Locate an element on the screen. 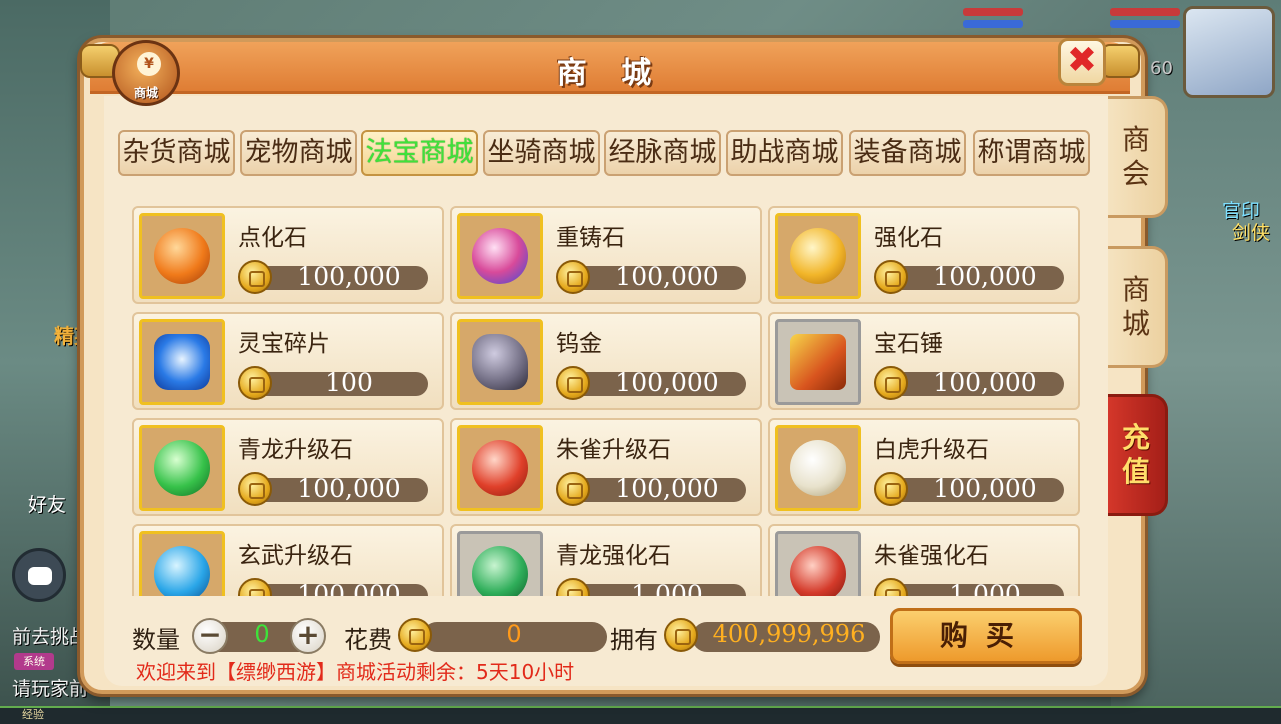 This screenshot has width=1281, height=724. item-card: 朱雀强化石 1,000 is located at coordinates (924, 560).